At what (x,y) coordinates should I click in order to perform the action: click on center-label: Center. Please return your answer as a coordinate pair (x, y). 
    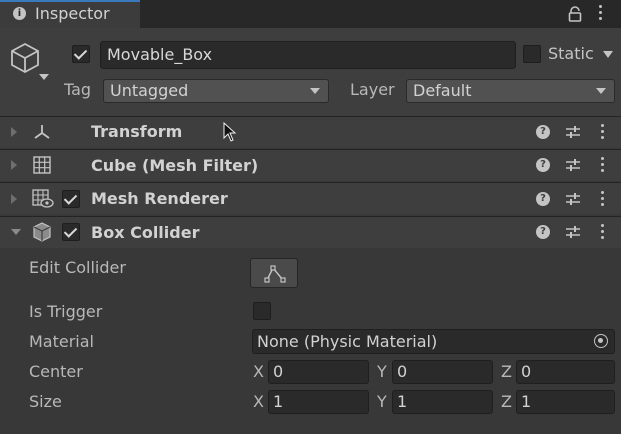
    Looking at the image, I should click on (56, 371).